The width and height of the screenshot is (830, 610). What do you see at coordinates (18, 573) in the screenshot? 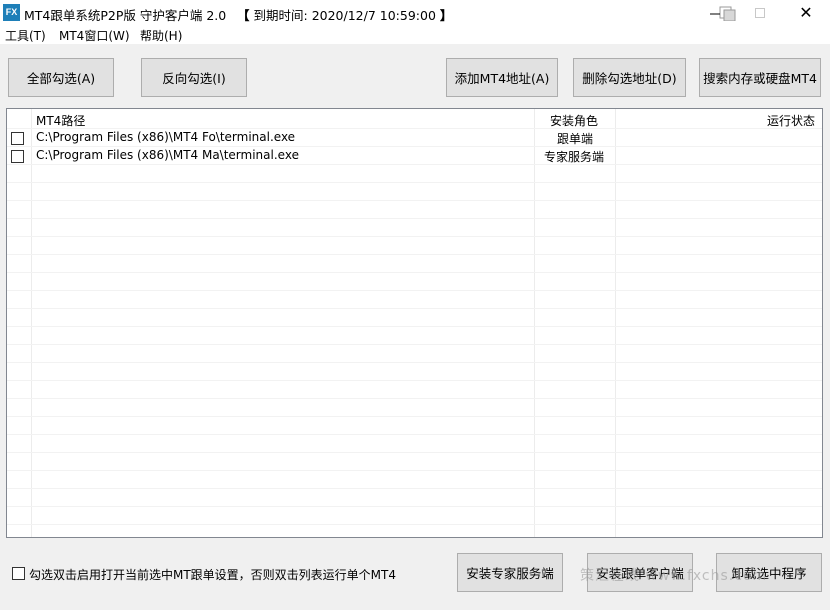
I see `double-click-settings-checkbox` at bounding box center [18, 573].